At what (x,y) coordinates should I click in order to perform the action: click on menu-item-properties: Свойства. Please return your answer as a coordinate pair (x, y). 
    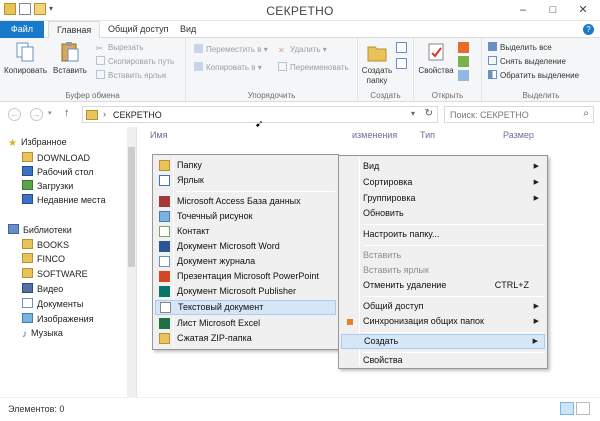
    Looking at the image, I should click on (443, 360).